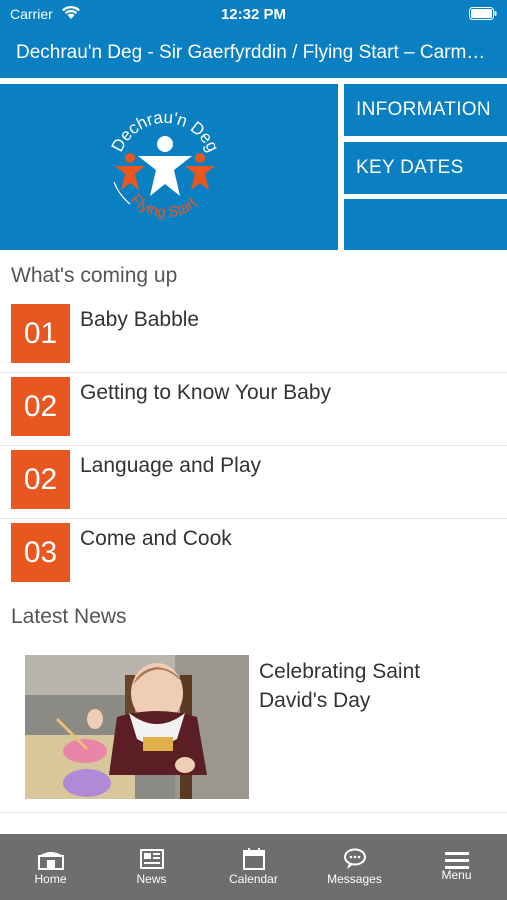  Describe the element at coordinates (137, 727) in the screenshot. I see `news-thumbnail-image` at that location.